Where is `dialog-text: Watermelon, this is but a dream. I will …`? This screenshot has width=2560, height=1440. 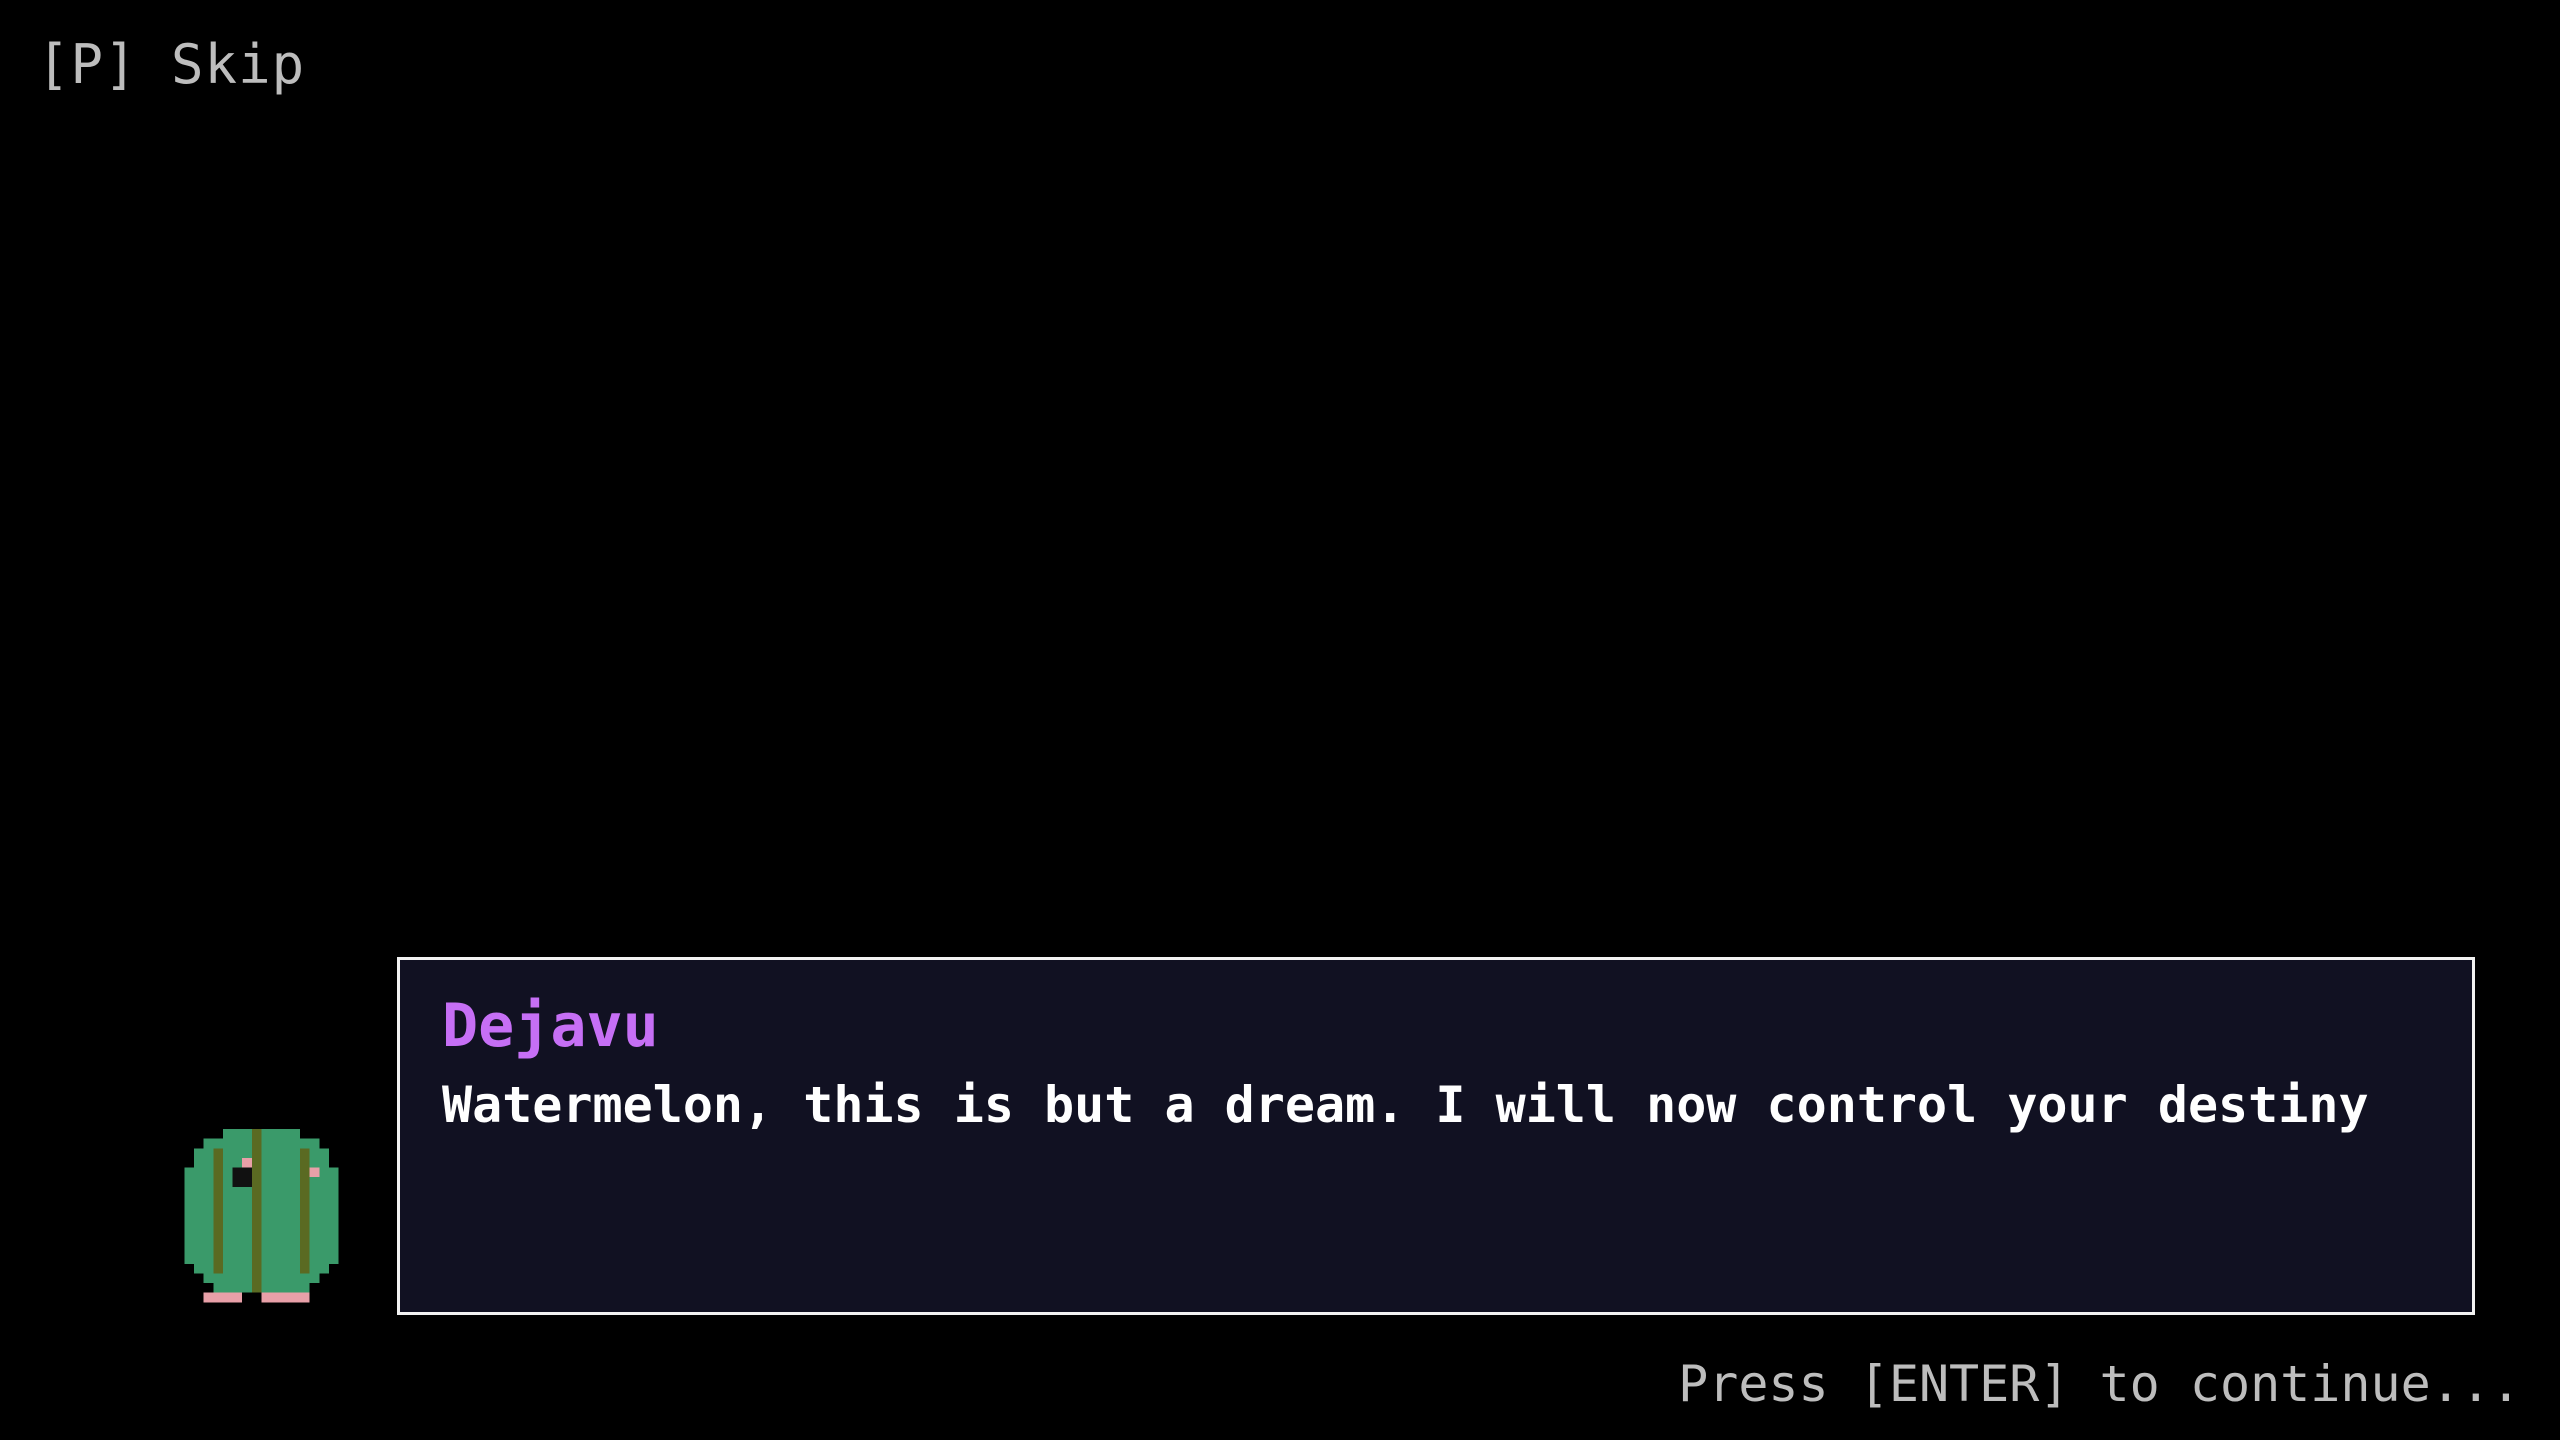 dialog-text: Watermelon, this is but a dream. I will … is located at coordinates (1405, 1105).